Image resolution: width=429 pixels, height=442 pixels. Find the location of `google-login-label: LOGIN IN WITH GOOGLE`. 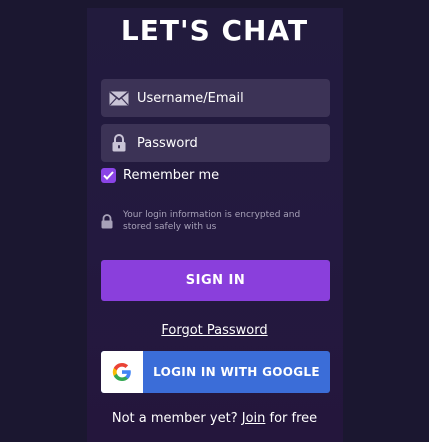

google-login-label: LOGIN IN WITH GOOGLE is located at coordinates (236, 372).